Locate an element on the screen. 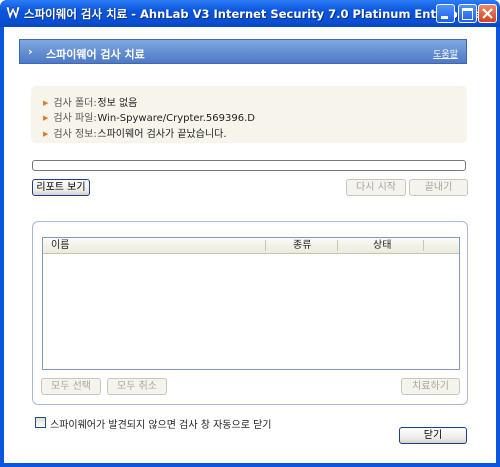 The image size is (500, 467). close-window-button is located at coordinates (487, 13).